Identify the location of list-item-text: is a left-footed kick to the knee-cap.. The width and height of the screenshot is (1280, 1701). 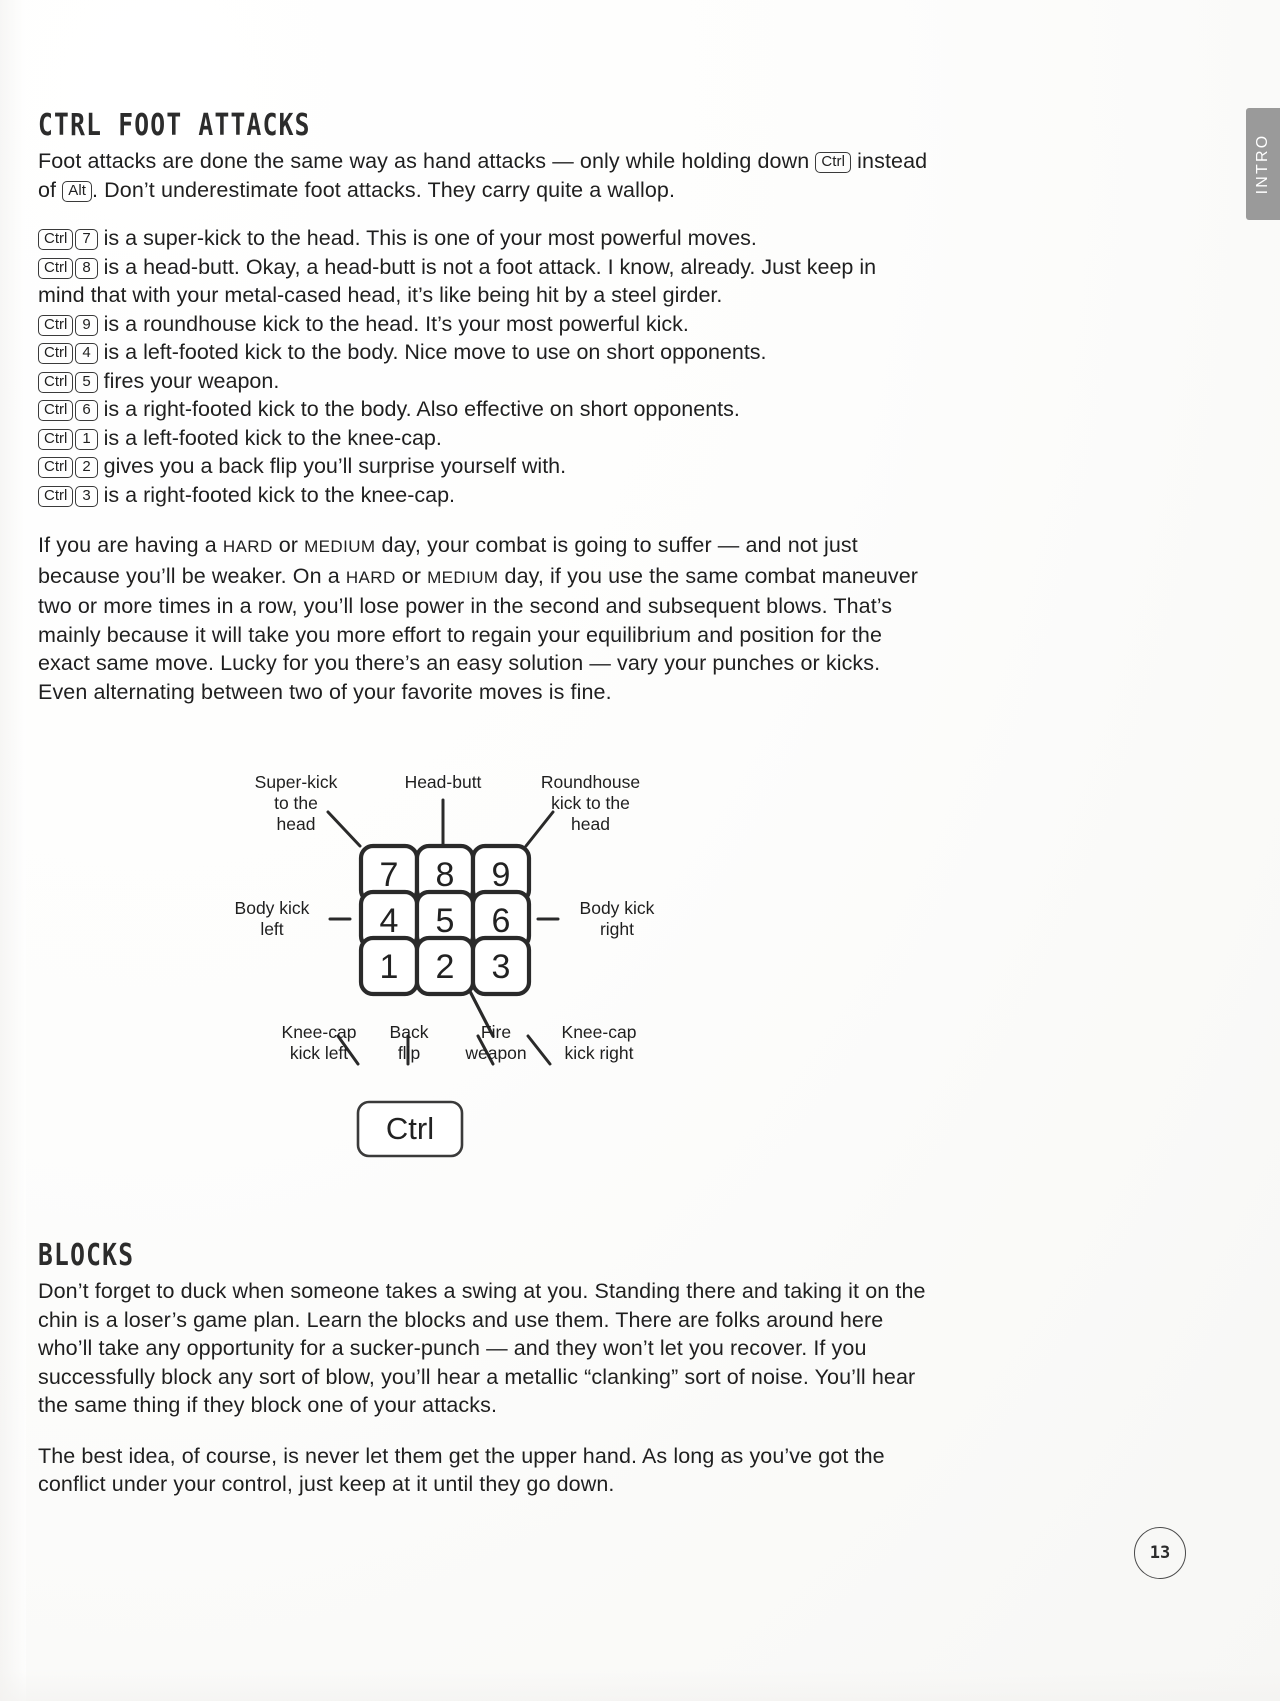
(269, 437).